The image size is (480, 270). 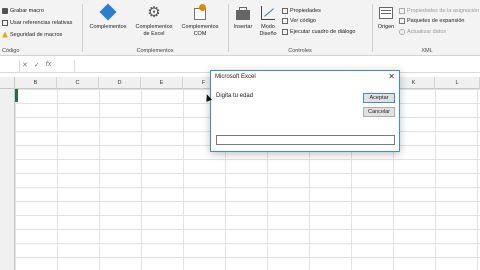 I want to click on run-dialog-icon, so click(x=285, y=31).